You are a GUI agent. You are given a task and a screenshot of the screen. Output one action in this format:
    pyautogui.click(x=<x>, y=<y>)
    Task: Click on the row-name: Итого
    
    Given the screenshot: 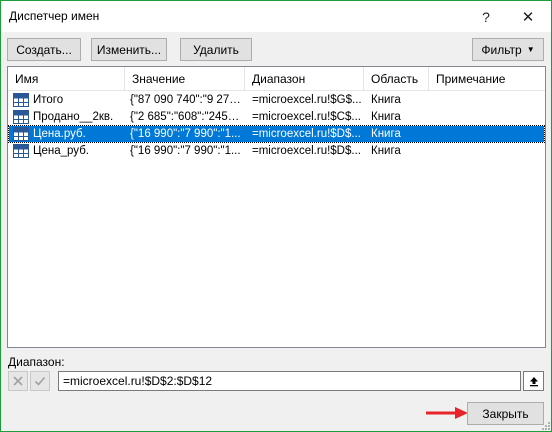 What is the action you would take?
    pyautogui.click(x=48, y=100)
    